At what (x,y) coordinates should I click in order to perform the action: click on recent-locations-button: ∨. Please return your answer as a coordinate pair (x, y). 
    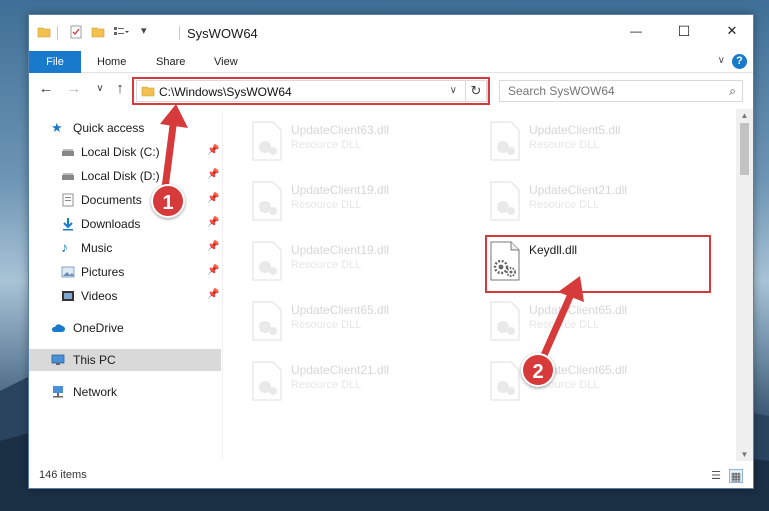
    Looking at the image, I should click on (100, 88).